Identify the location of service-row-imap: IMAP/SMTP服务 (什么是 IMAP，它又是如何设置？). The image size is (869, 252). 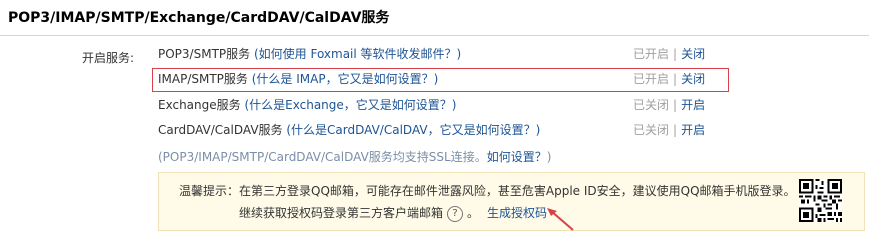
(298, 79).